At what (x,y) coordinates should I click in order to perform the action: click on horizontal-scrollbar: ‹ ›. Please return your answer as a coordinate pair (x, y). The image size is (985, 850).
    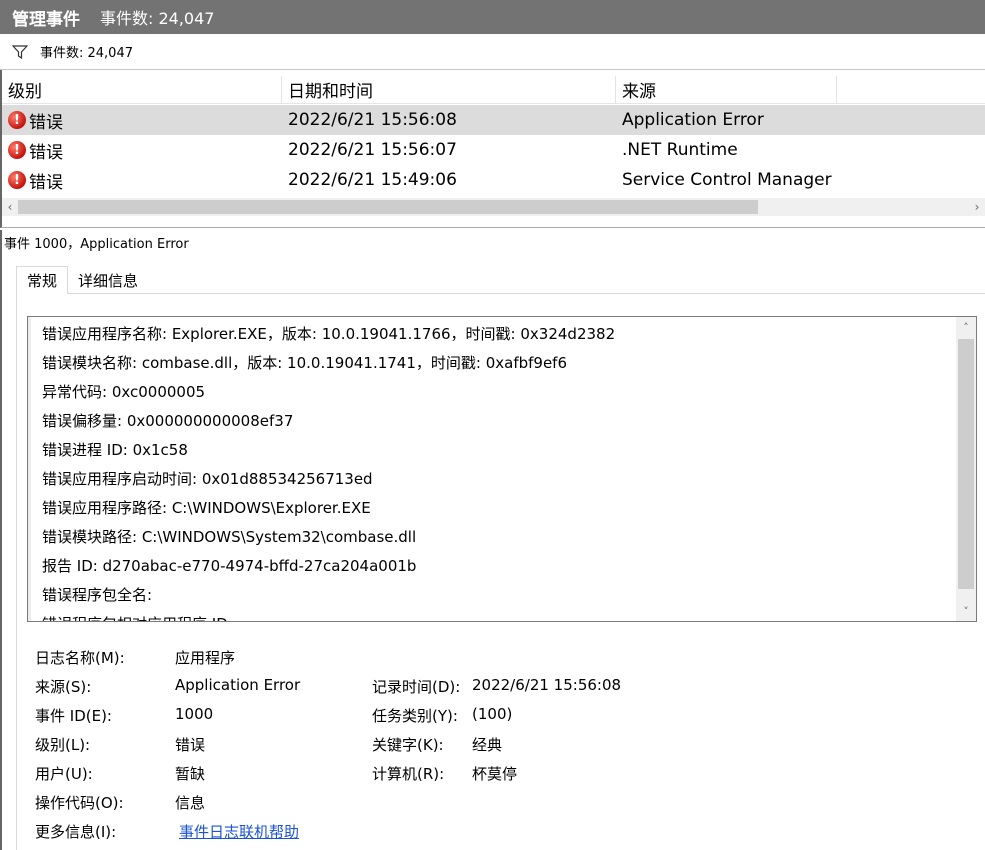
    Looking at the image, I should click on (493, 207).